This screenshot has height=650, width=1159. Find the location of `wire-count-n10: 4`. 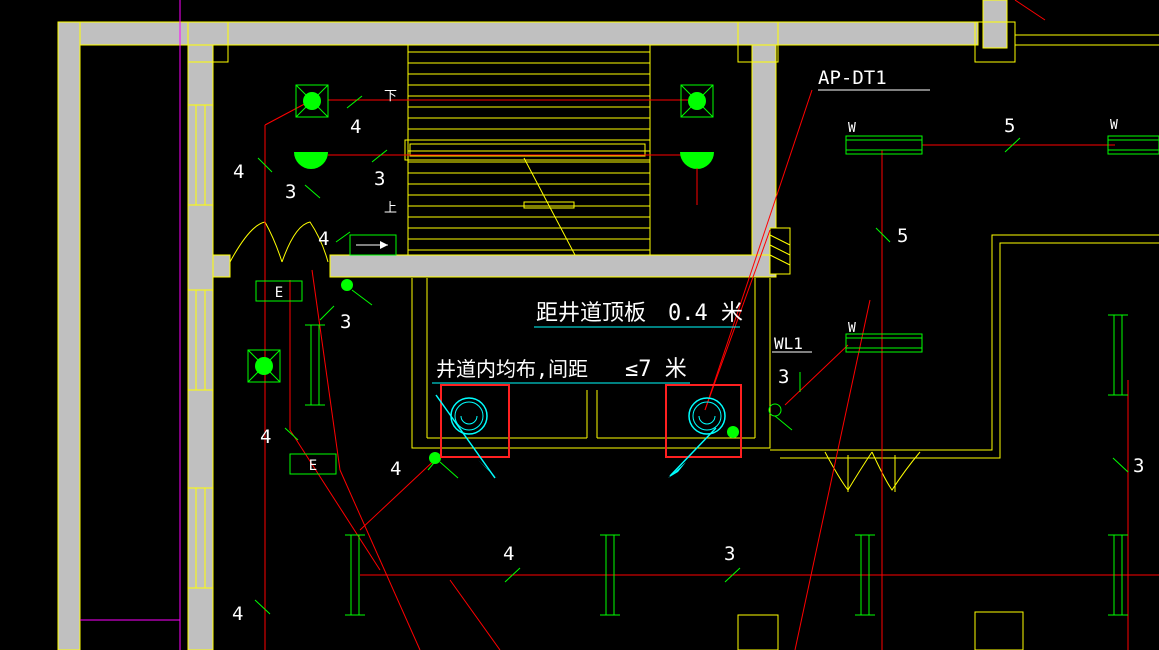

wire-count-n10: 4 is located at coordinates (508, 554).